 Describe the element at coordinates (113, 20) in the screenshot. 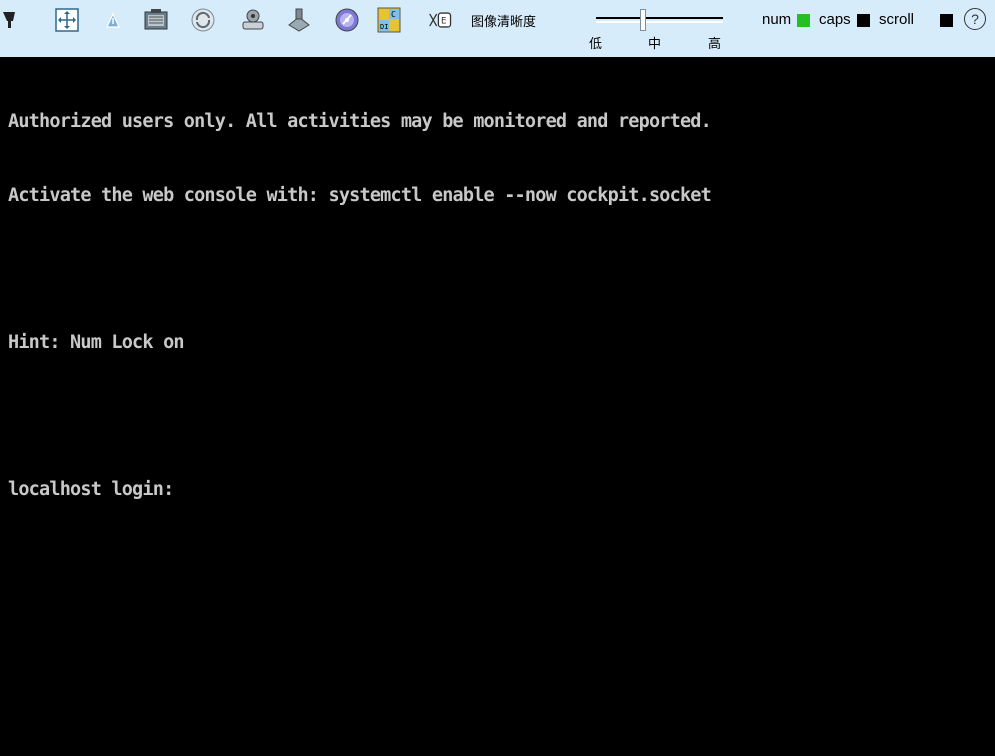

I see `mouse-pointer-icon` at that location.